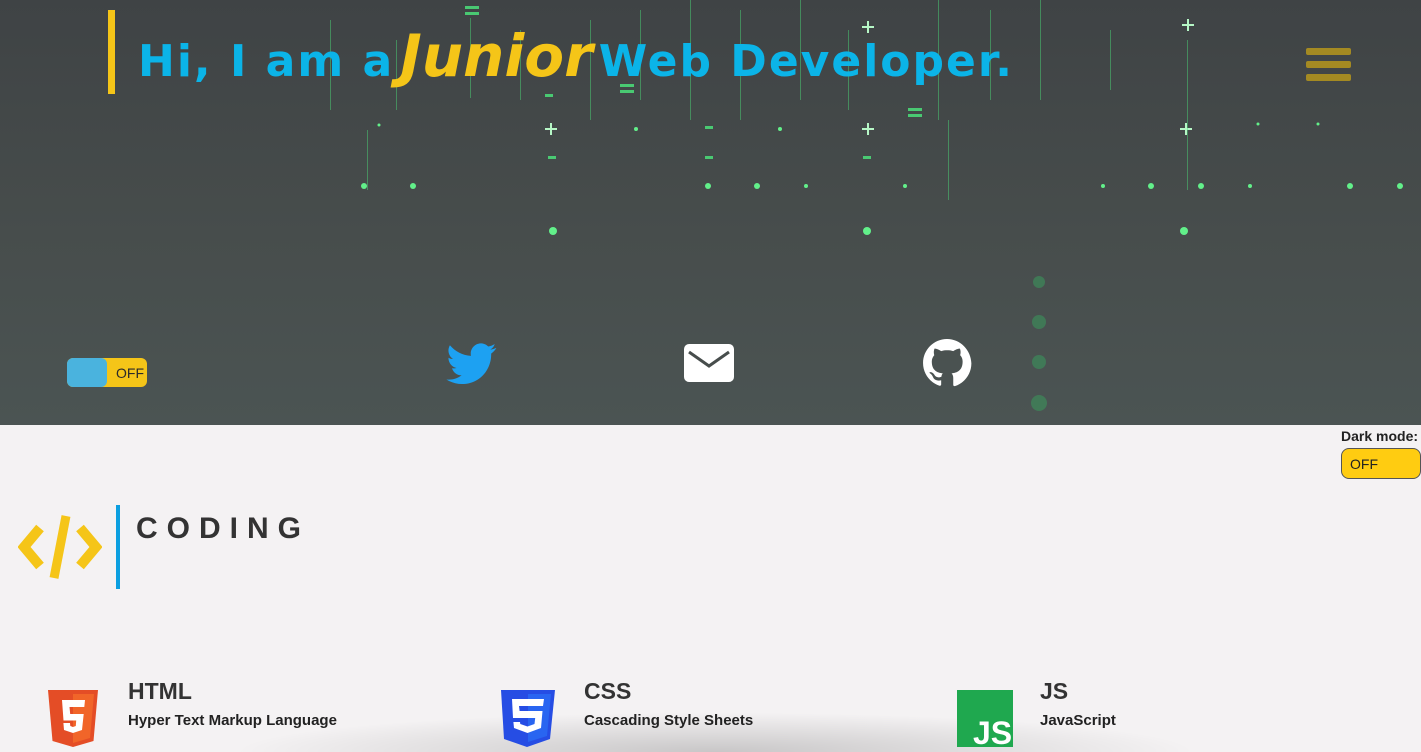  I want to click on envelope-icon, so click(709, 363).